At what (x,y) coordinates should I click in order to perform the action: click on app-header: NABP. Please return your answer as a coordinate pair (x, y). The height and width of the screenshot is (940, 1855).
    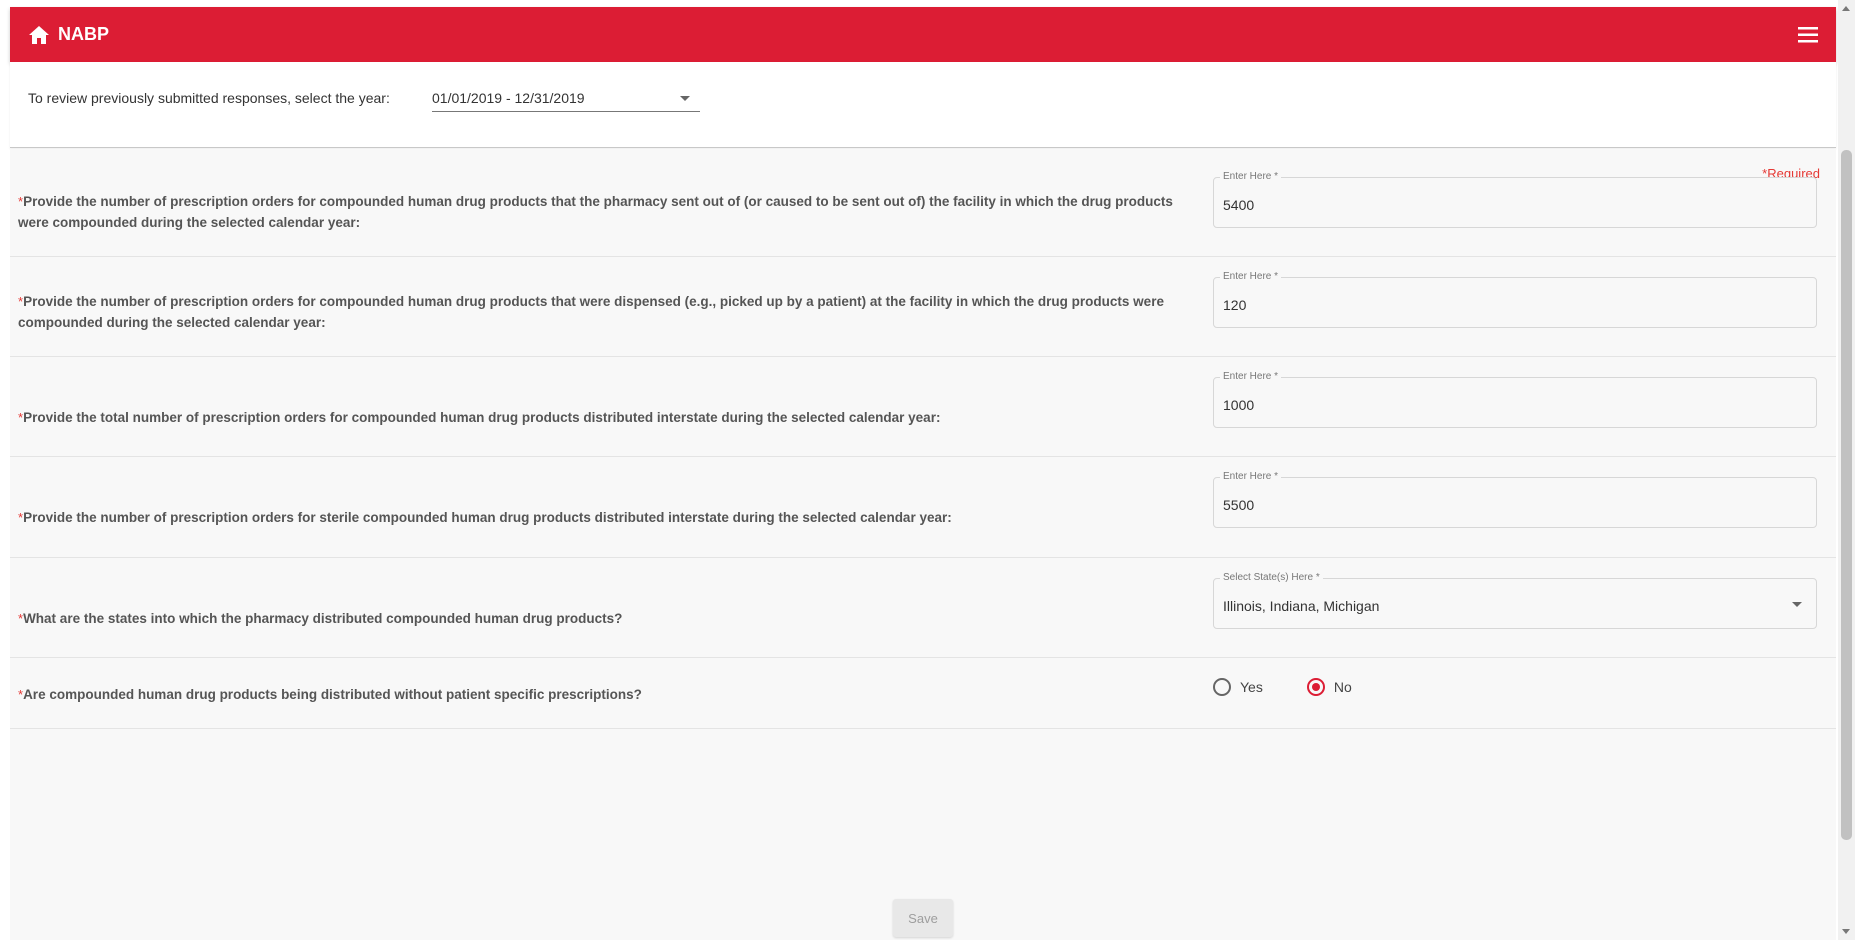
    Looking at the image, I should click on (923, 34).